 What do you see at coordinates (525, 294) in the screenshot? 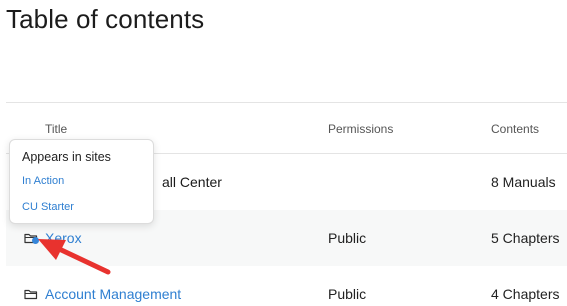
I see `row-contents: 4 Chapters` at bounding box center [525, 294].